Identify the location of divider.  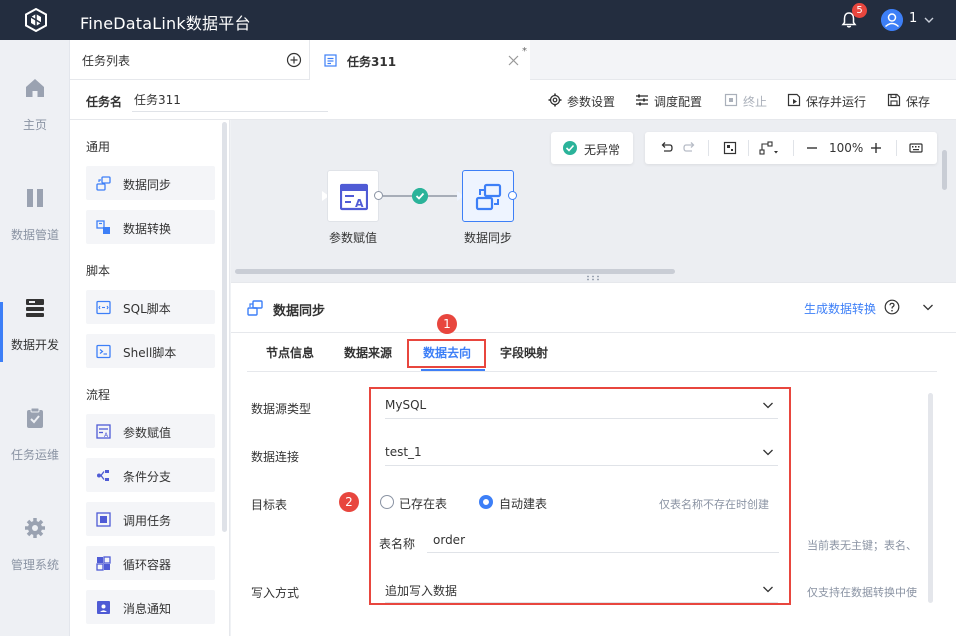
(592, 371).